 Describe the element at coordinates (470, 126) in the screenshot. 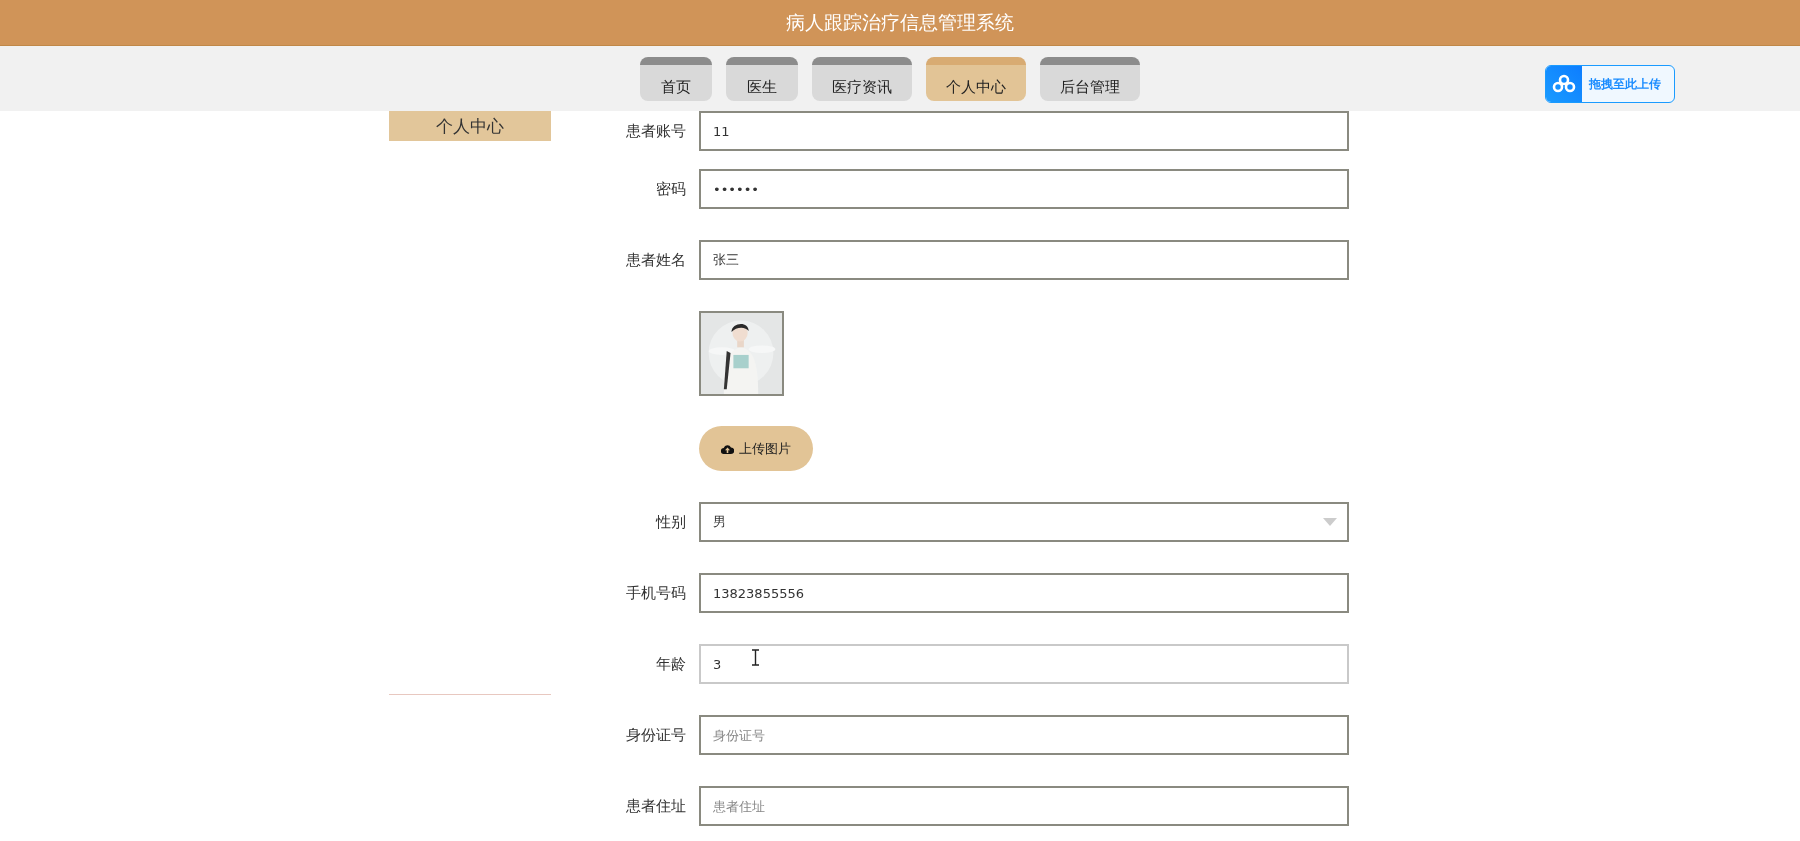

I see `sidebar-item: 个人中心` at that location.